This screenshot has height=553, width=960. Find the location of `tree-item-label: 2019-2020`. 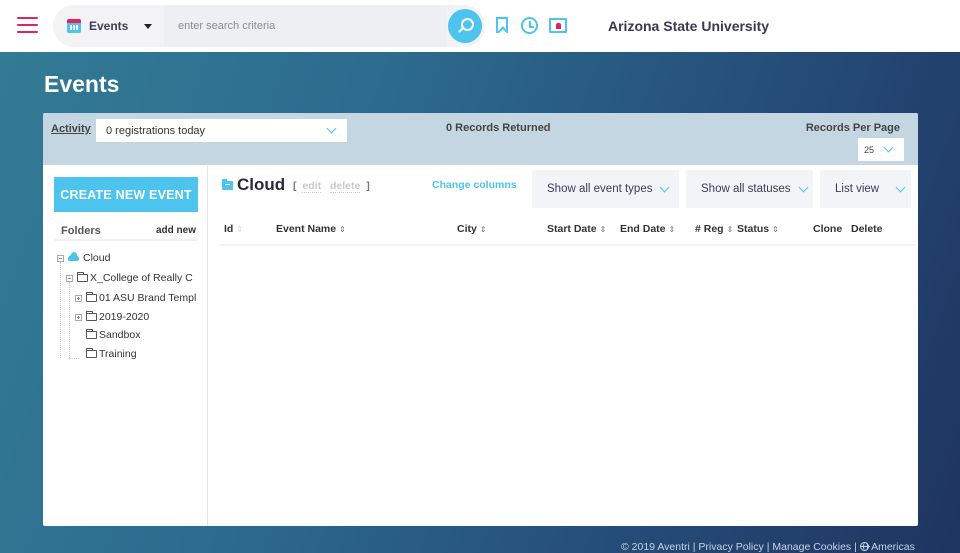

tree-item-label: 2019-2020 is located at coordinates (124, 317).